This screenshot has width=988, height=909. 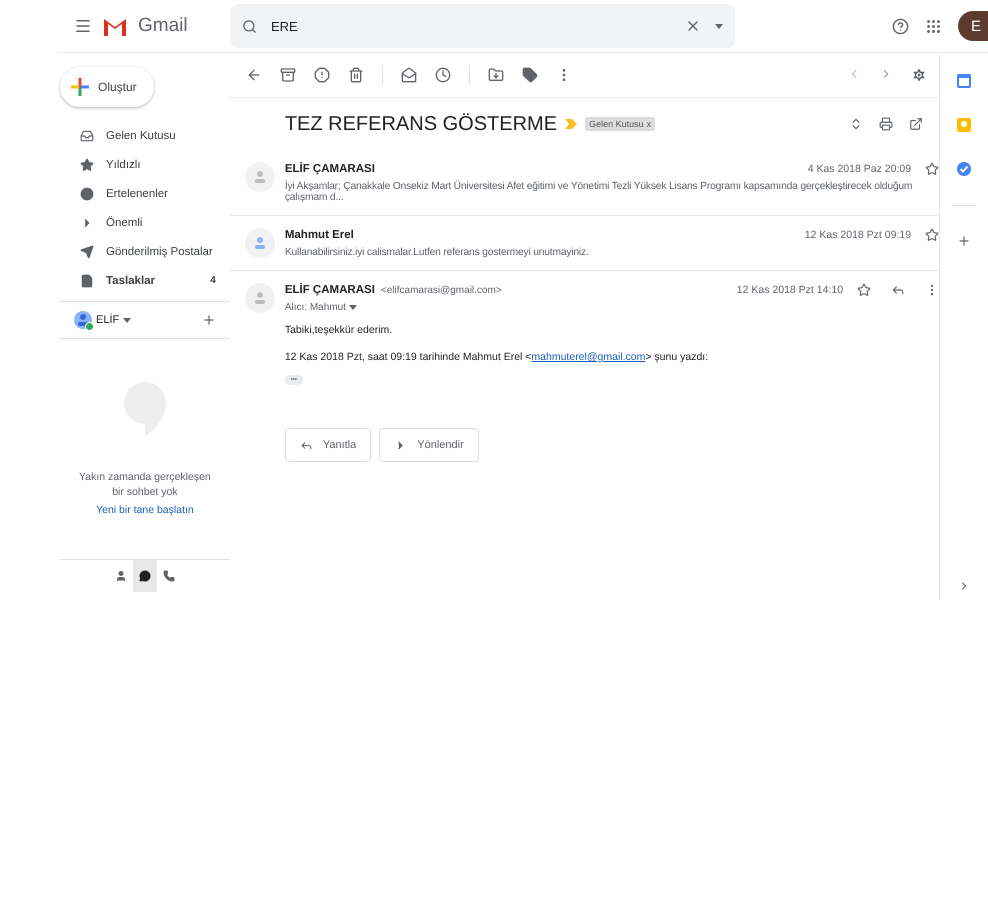 What do you see at coordinates (288, 75) in the screenshot?
I see `archive-icon` at bounding box center [288, 75].